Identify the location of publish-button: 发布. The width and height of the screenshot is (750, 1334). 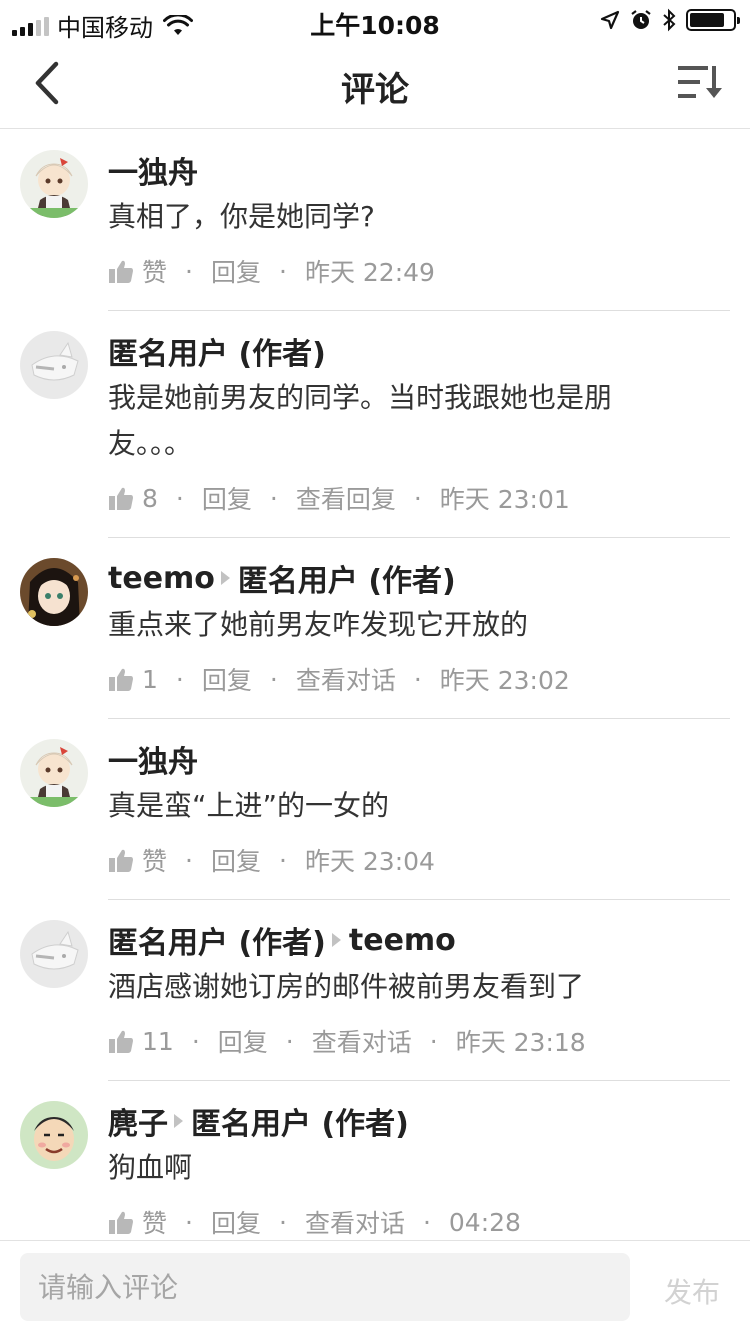
(692, 1291).